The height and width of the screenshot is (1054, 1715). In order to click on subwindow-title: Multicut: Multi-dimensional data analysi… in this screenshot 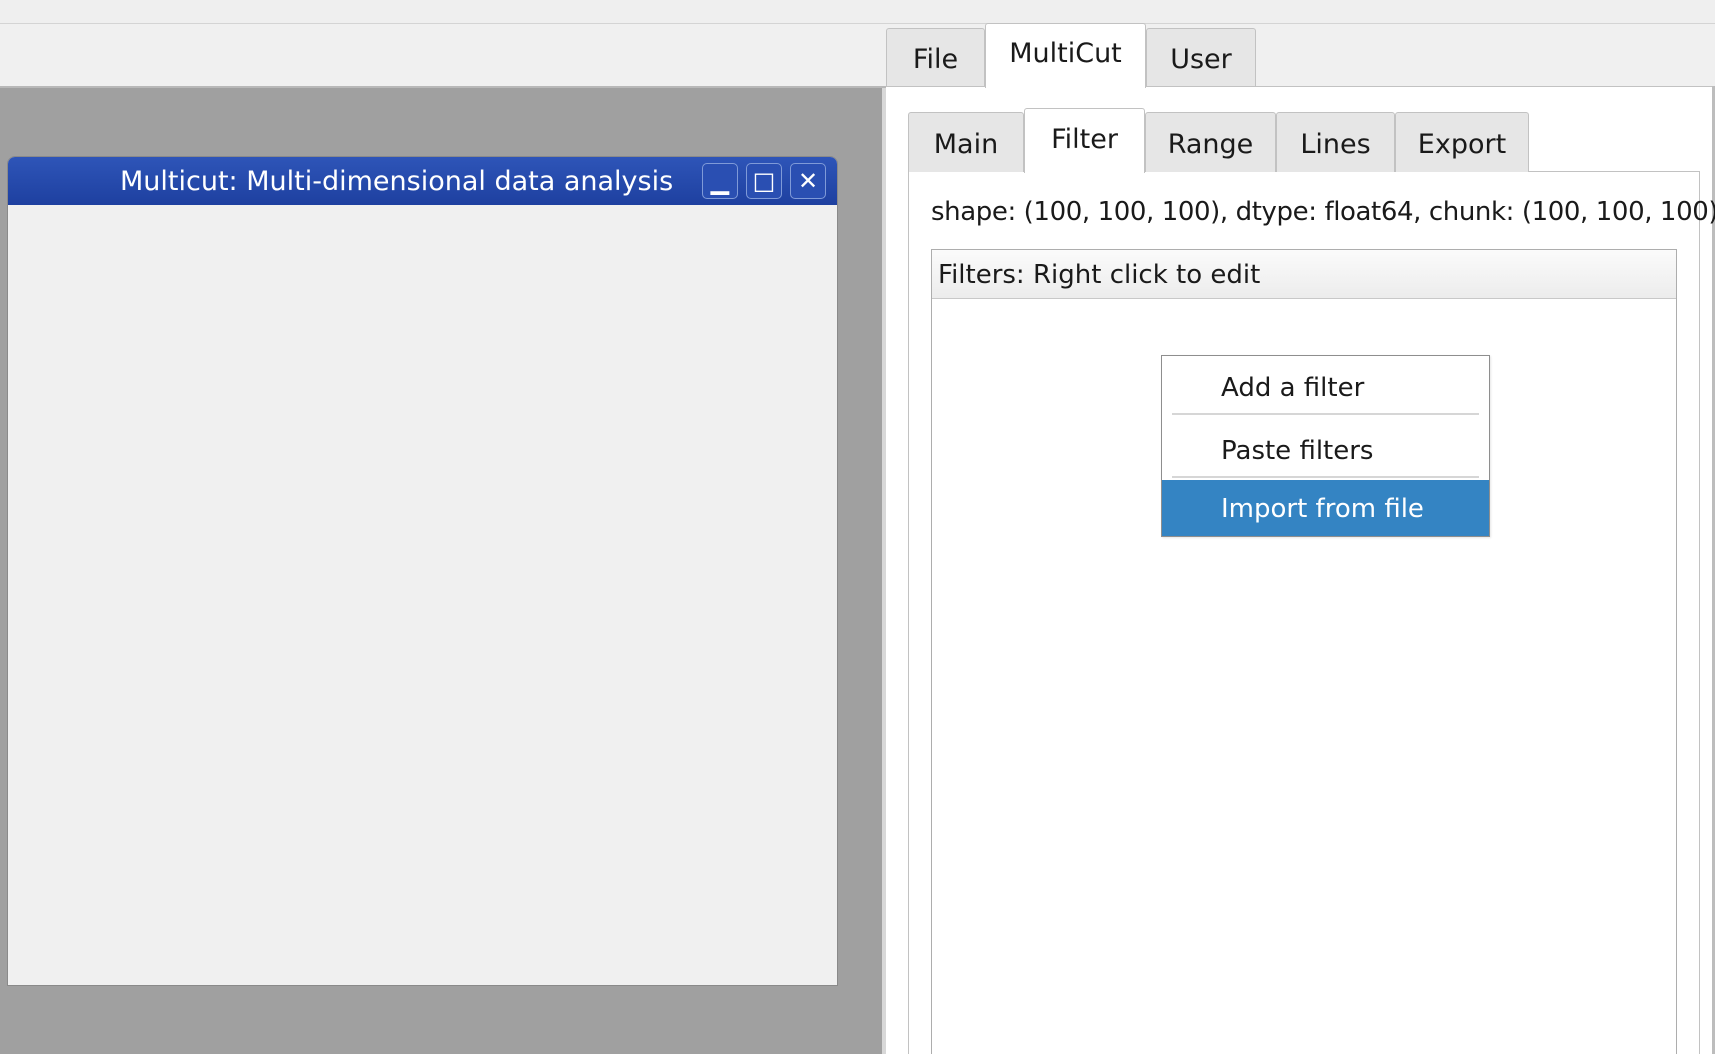, I will do `click(397, 181)`.